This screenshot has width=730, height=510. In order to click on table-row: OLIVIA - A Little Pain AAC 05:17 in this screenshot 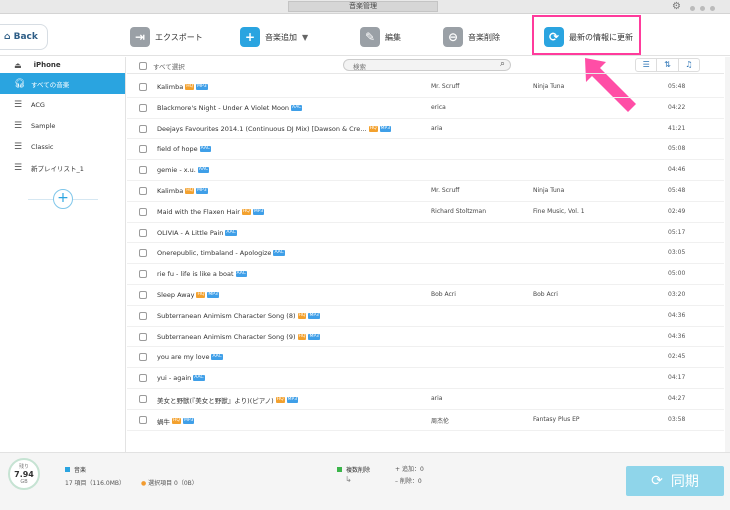, I will do `click(425, 233)`.